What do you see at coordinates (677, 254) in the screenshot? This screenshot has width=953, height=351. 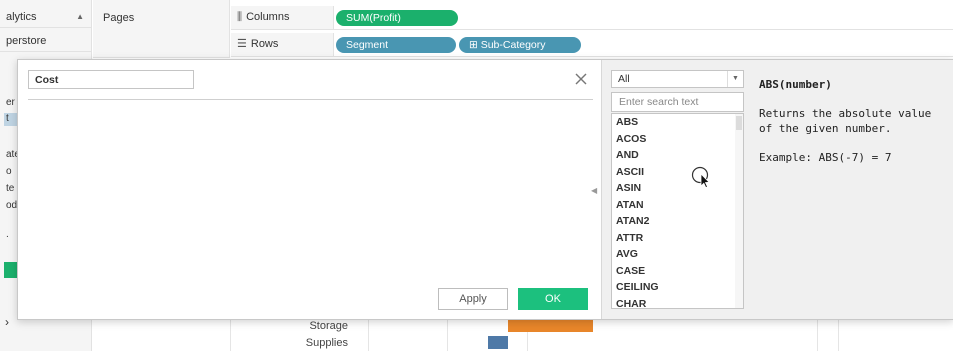 I see `list-item: AVG` at bounding box center [677, 254].